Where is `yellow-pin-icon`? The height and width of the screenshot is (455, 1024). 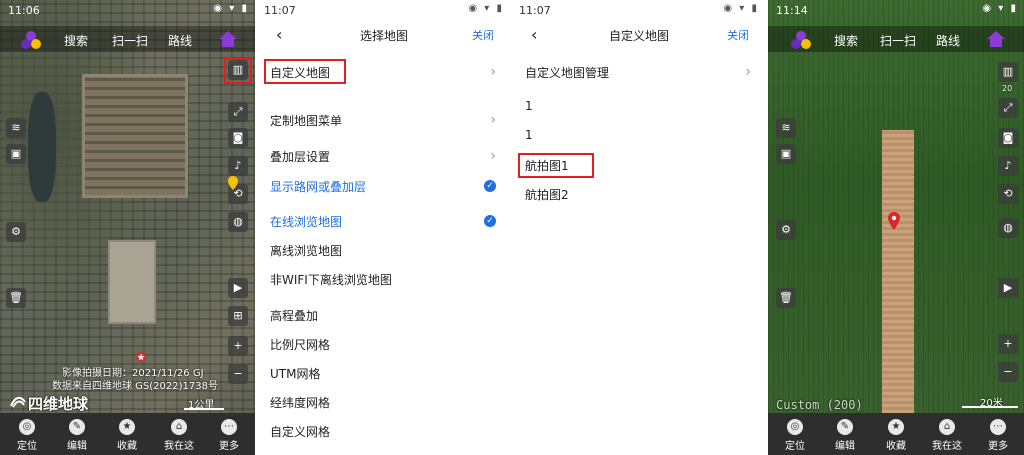 yellow-pin-icon is located at coordinates (233, 183).